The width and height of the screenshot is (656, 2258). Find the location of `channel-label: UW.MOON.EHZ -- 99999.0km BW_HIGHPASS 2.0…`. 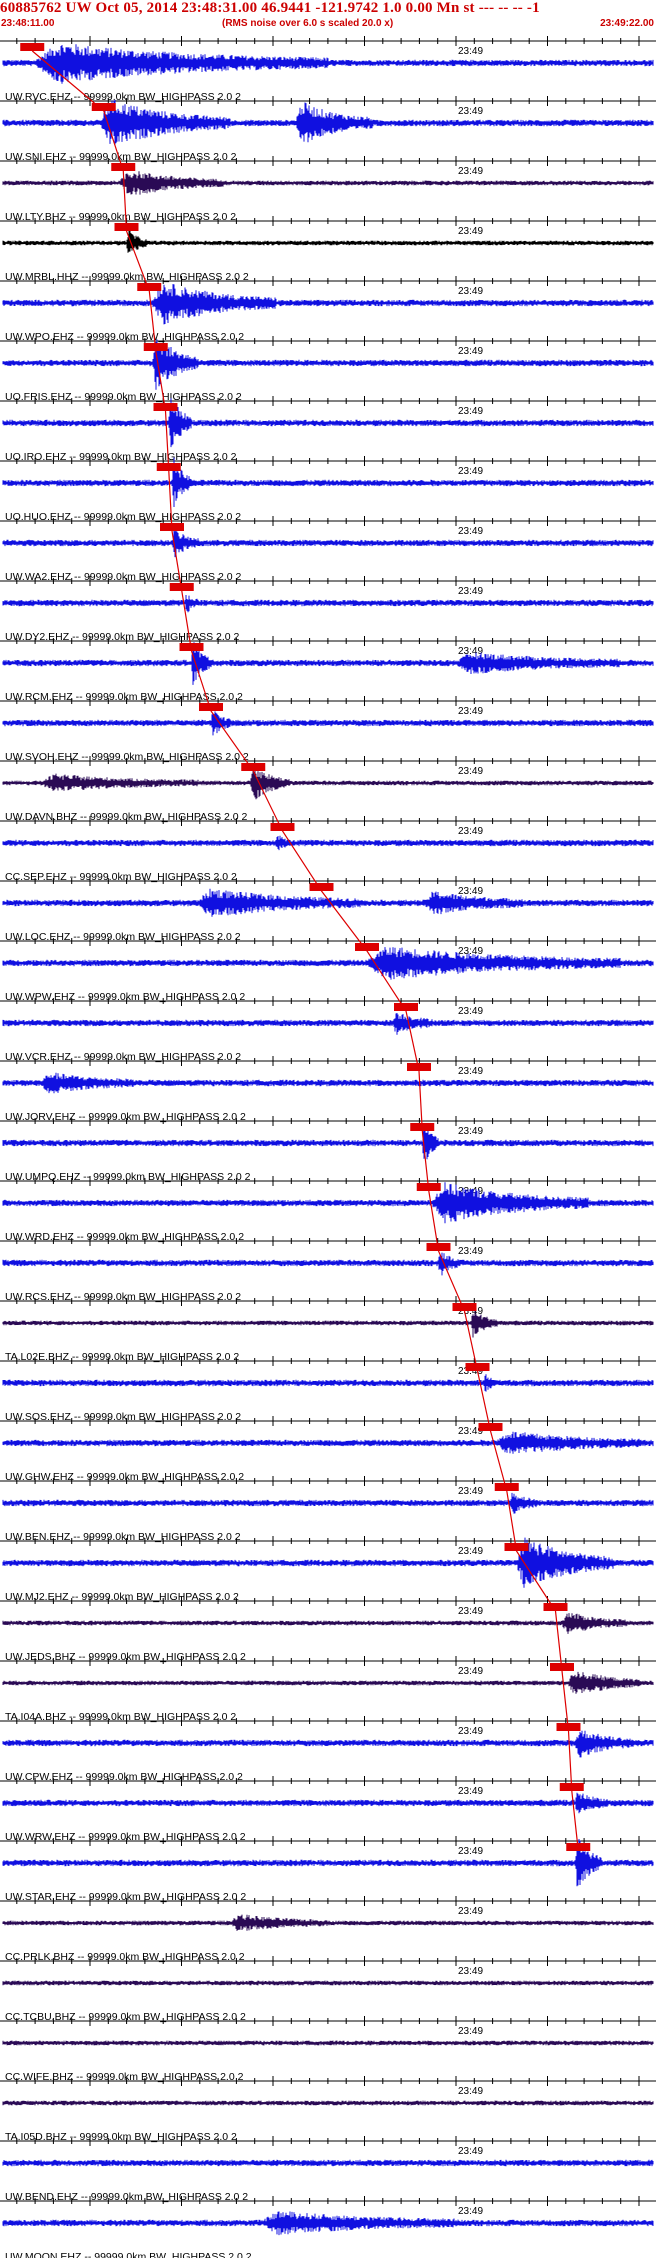

channel-label: UW.MOON.EHZ -- 99999.0km BW_HIGHPASS 2.0… is located at coordinates (128, 2254).